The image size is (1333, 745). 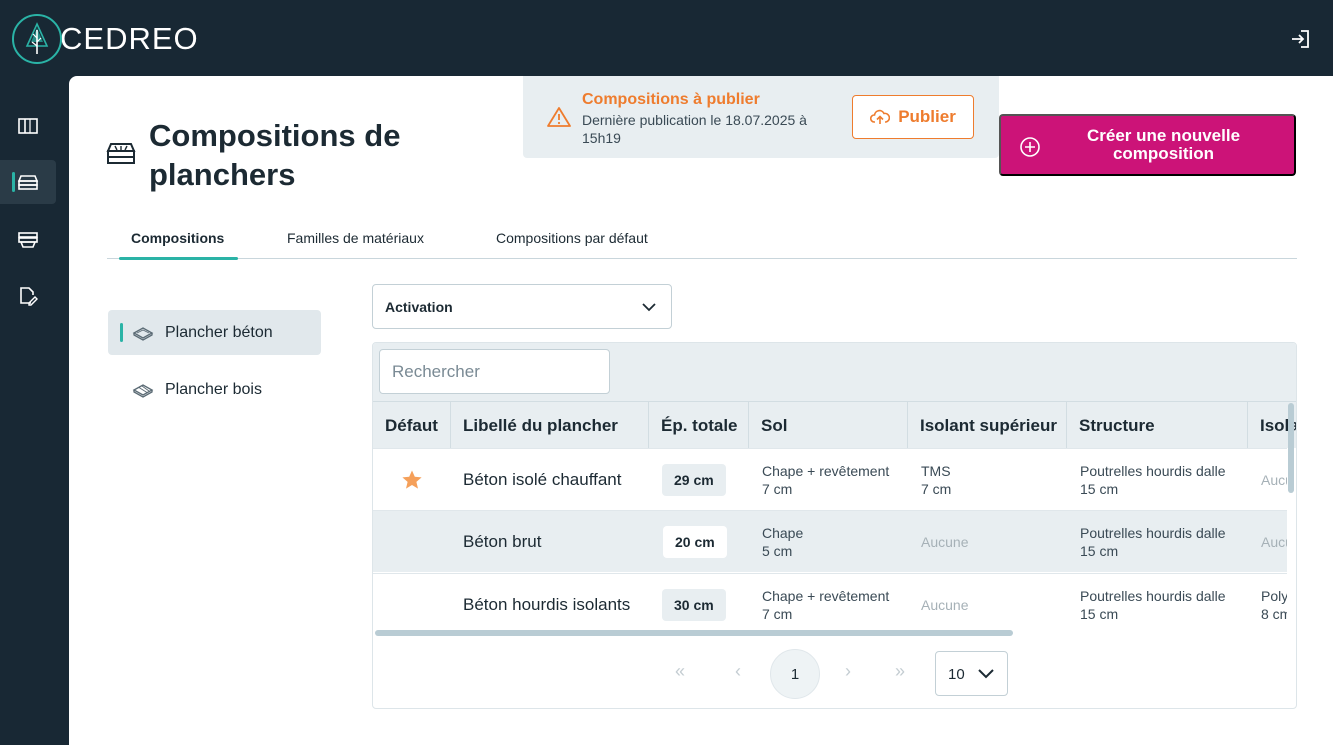 What do you see at coordinates (699, 425) in the screenshot?
I see `column-header-thickness: Ép. totale` at bounding box center [699, 425].